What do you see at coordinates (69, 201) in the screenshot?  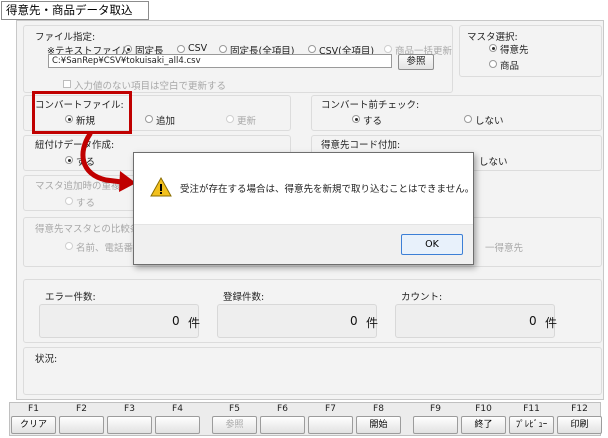 I see `radio-dup-yes` at bounding box center [69, 201].